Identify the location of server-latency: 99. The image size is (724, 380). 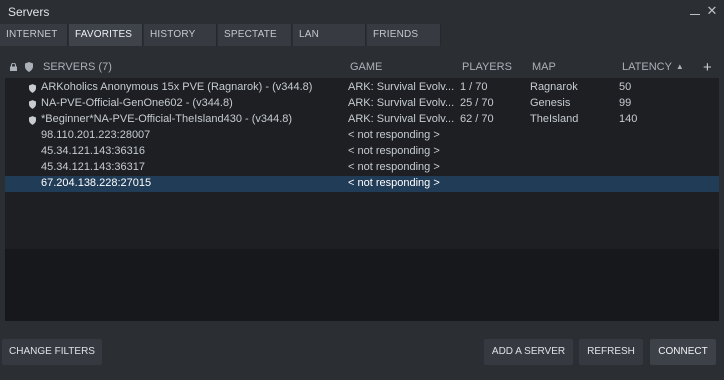
(625, 103).